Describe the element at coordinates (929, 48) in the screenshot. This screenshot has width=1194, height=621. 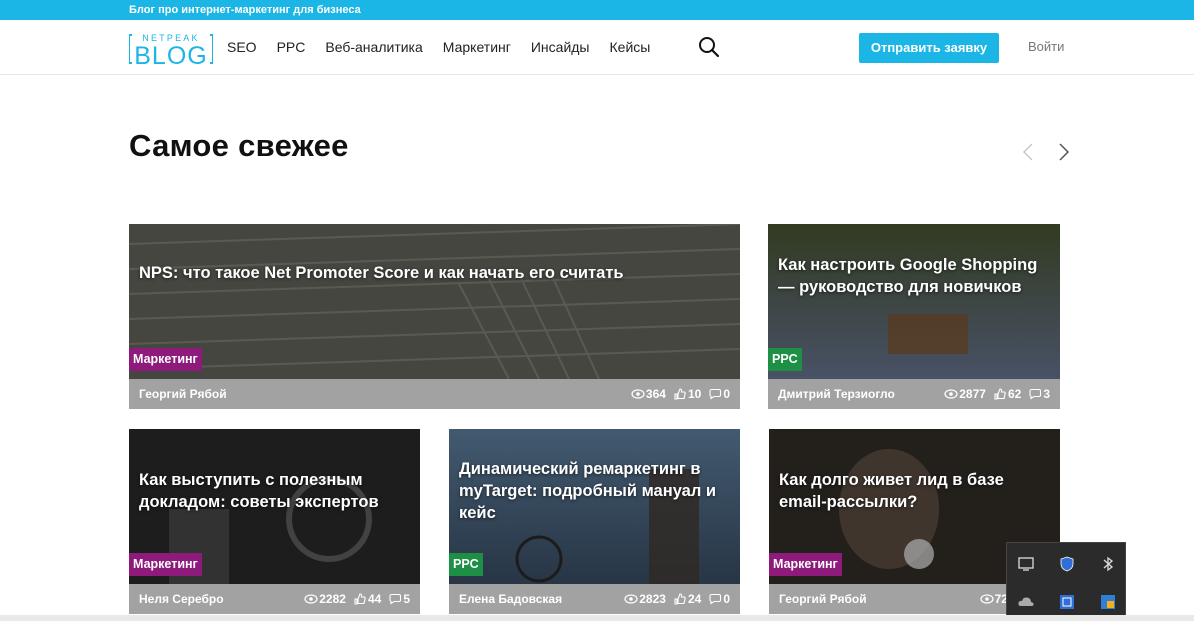
I see `send-request-button: Отправить заявку` at that location.